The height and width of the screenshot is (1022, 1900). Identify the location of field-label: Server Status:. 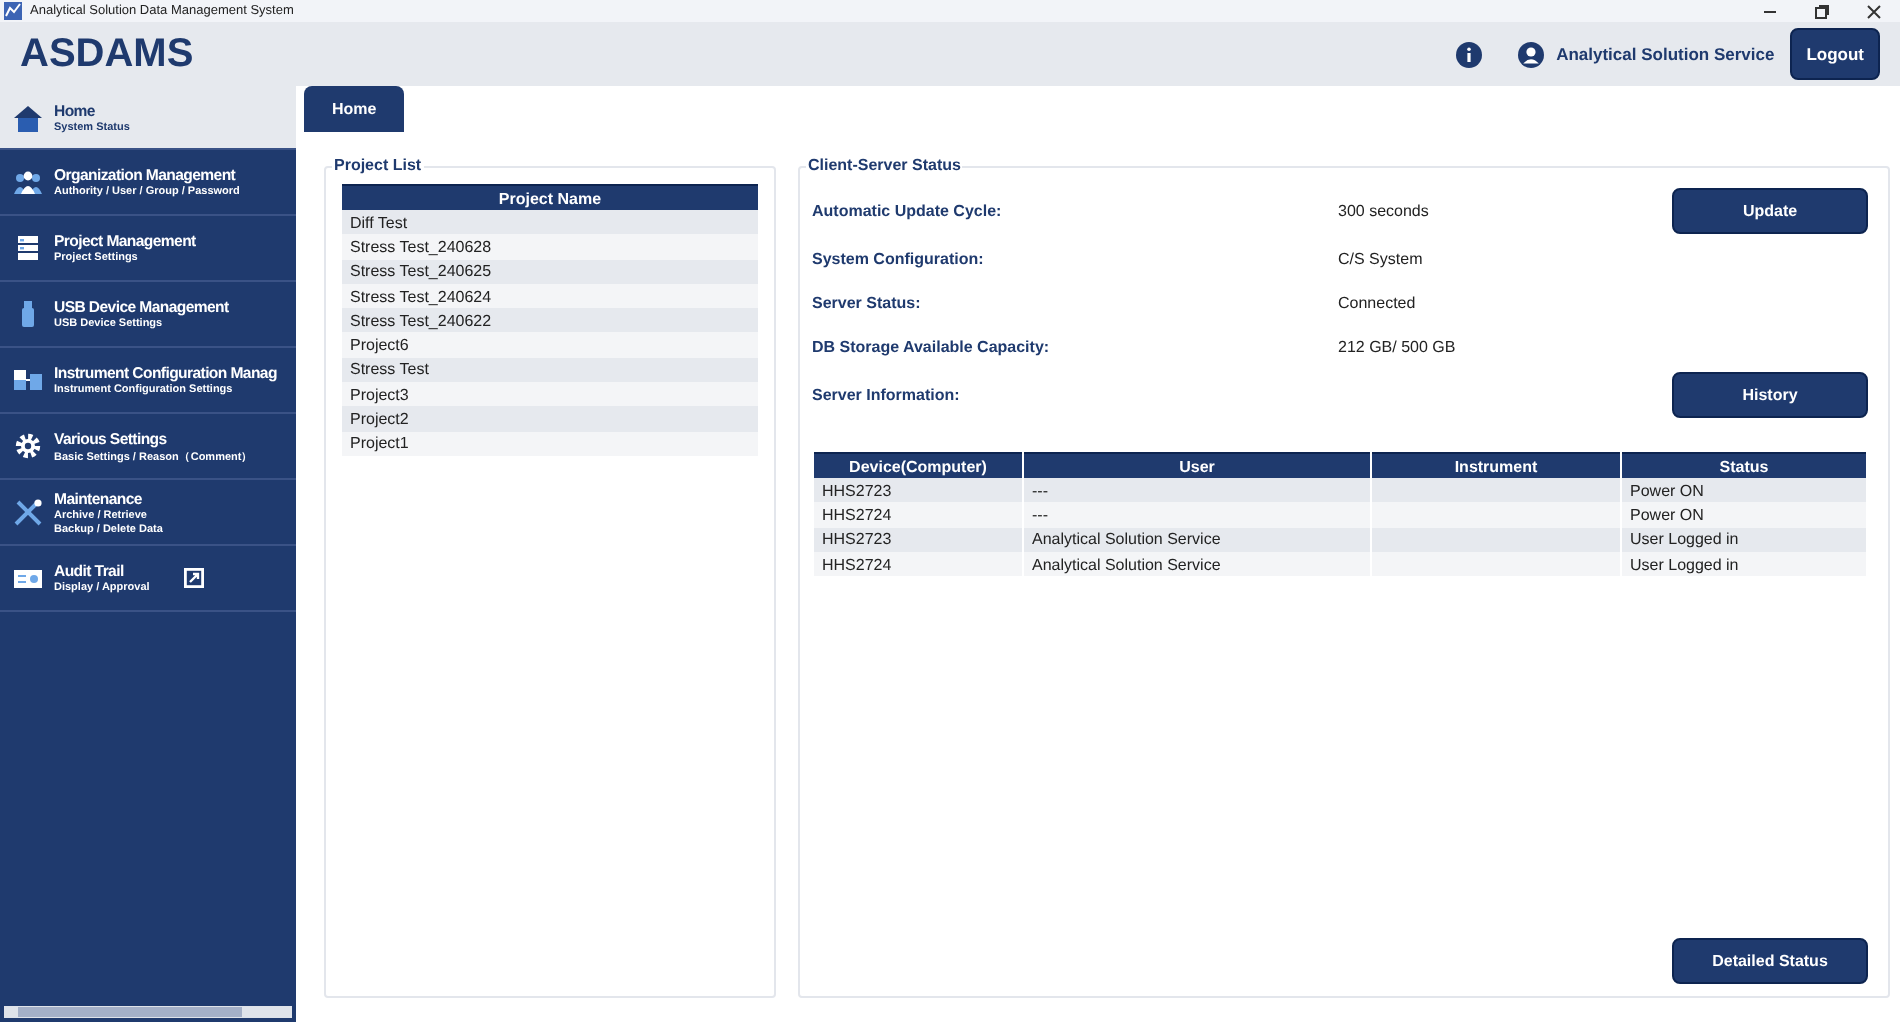
(867, 302).